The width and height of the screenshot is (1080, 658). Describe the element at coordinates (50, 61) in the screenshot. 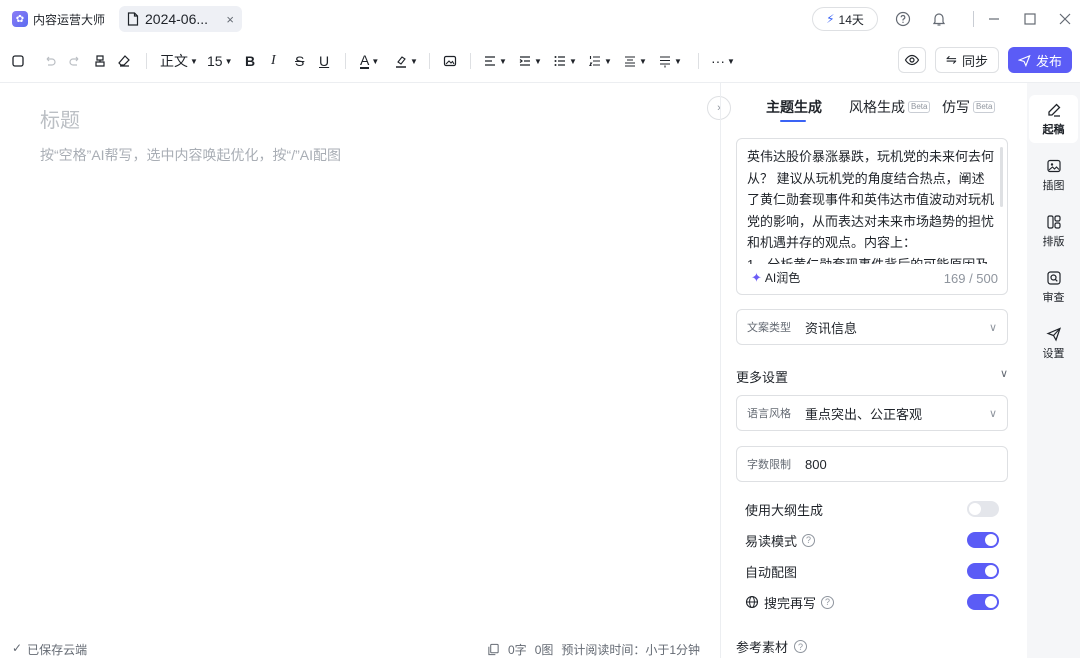

I see `undo-icon` at that location.